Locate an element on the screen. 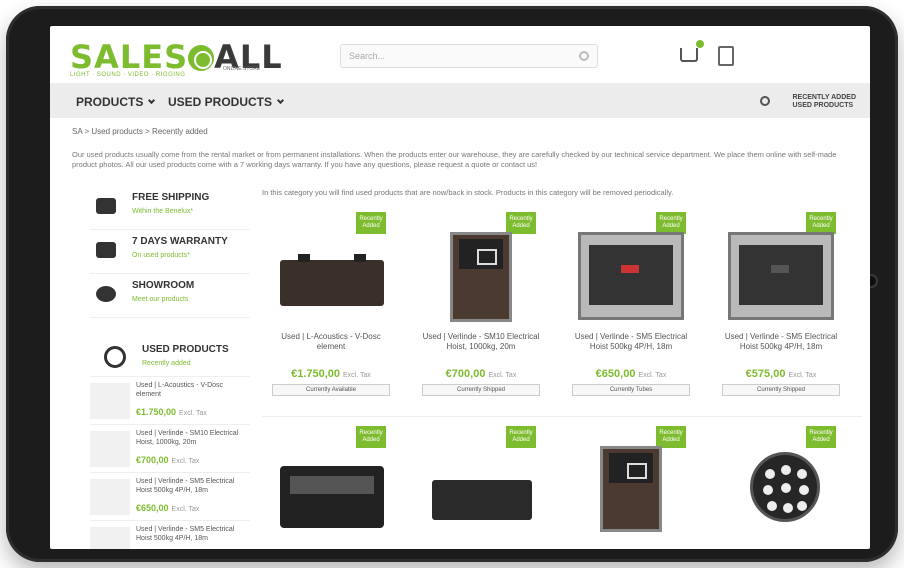 This screenshot has height=568, width=904. breadcrumb: SA > Used products > Recently added is located at coordinates (140, 131).